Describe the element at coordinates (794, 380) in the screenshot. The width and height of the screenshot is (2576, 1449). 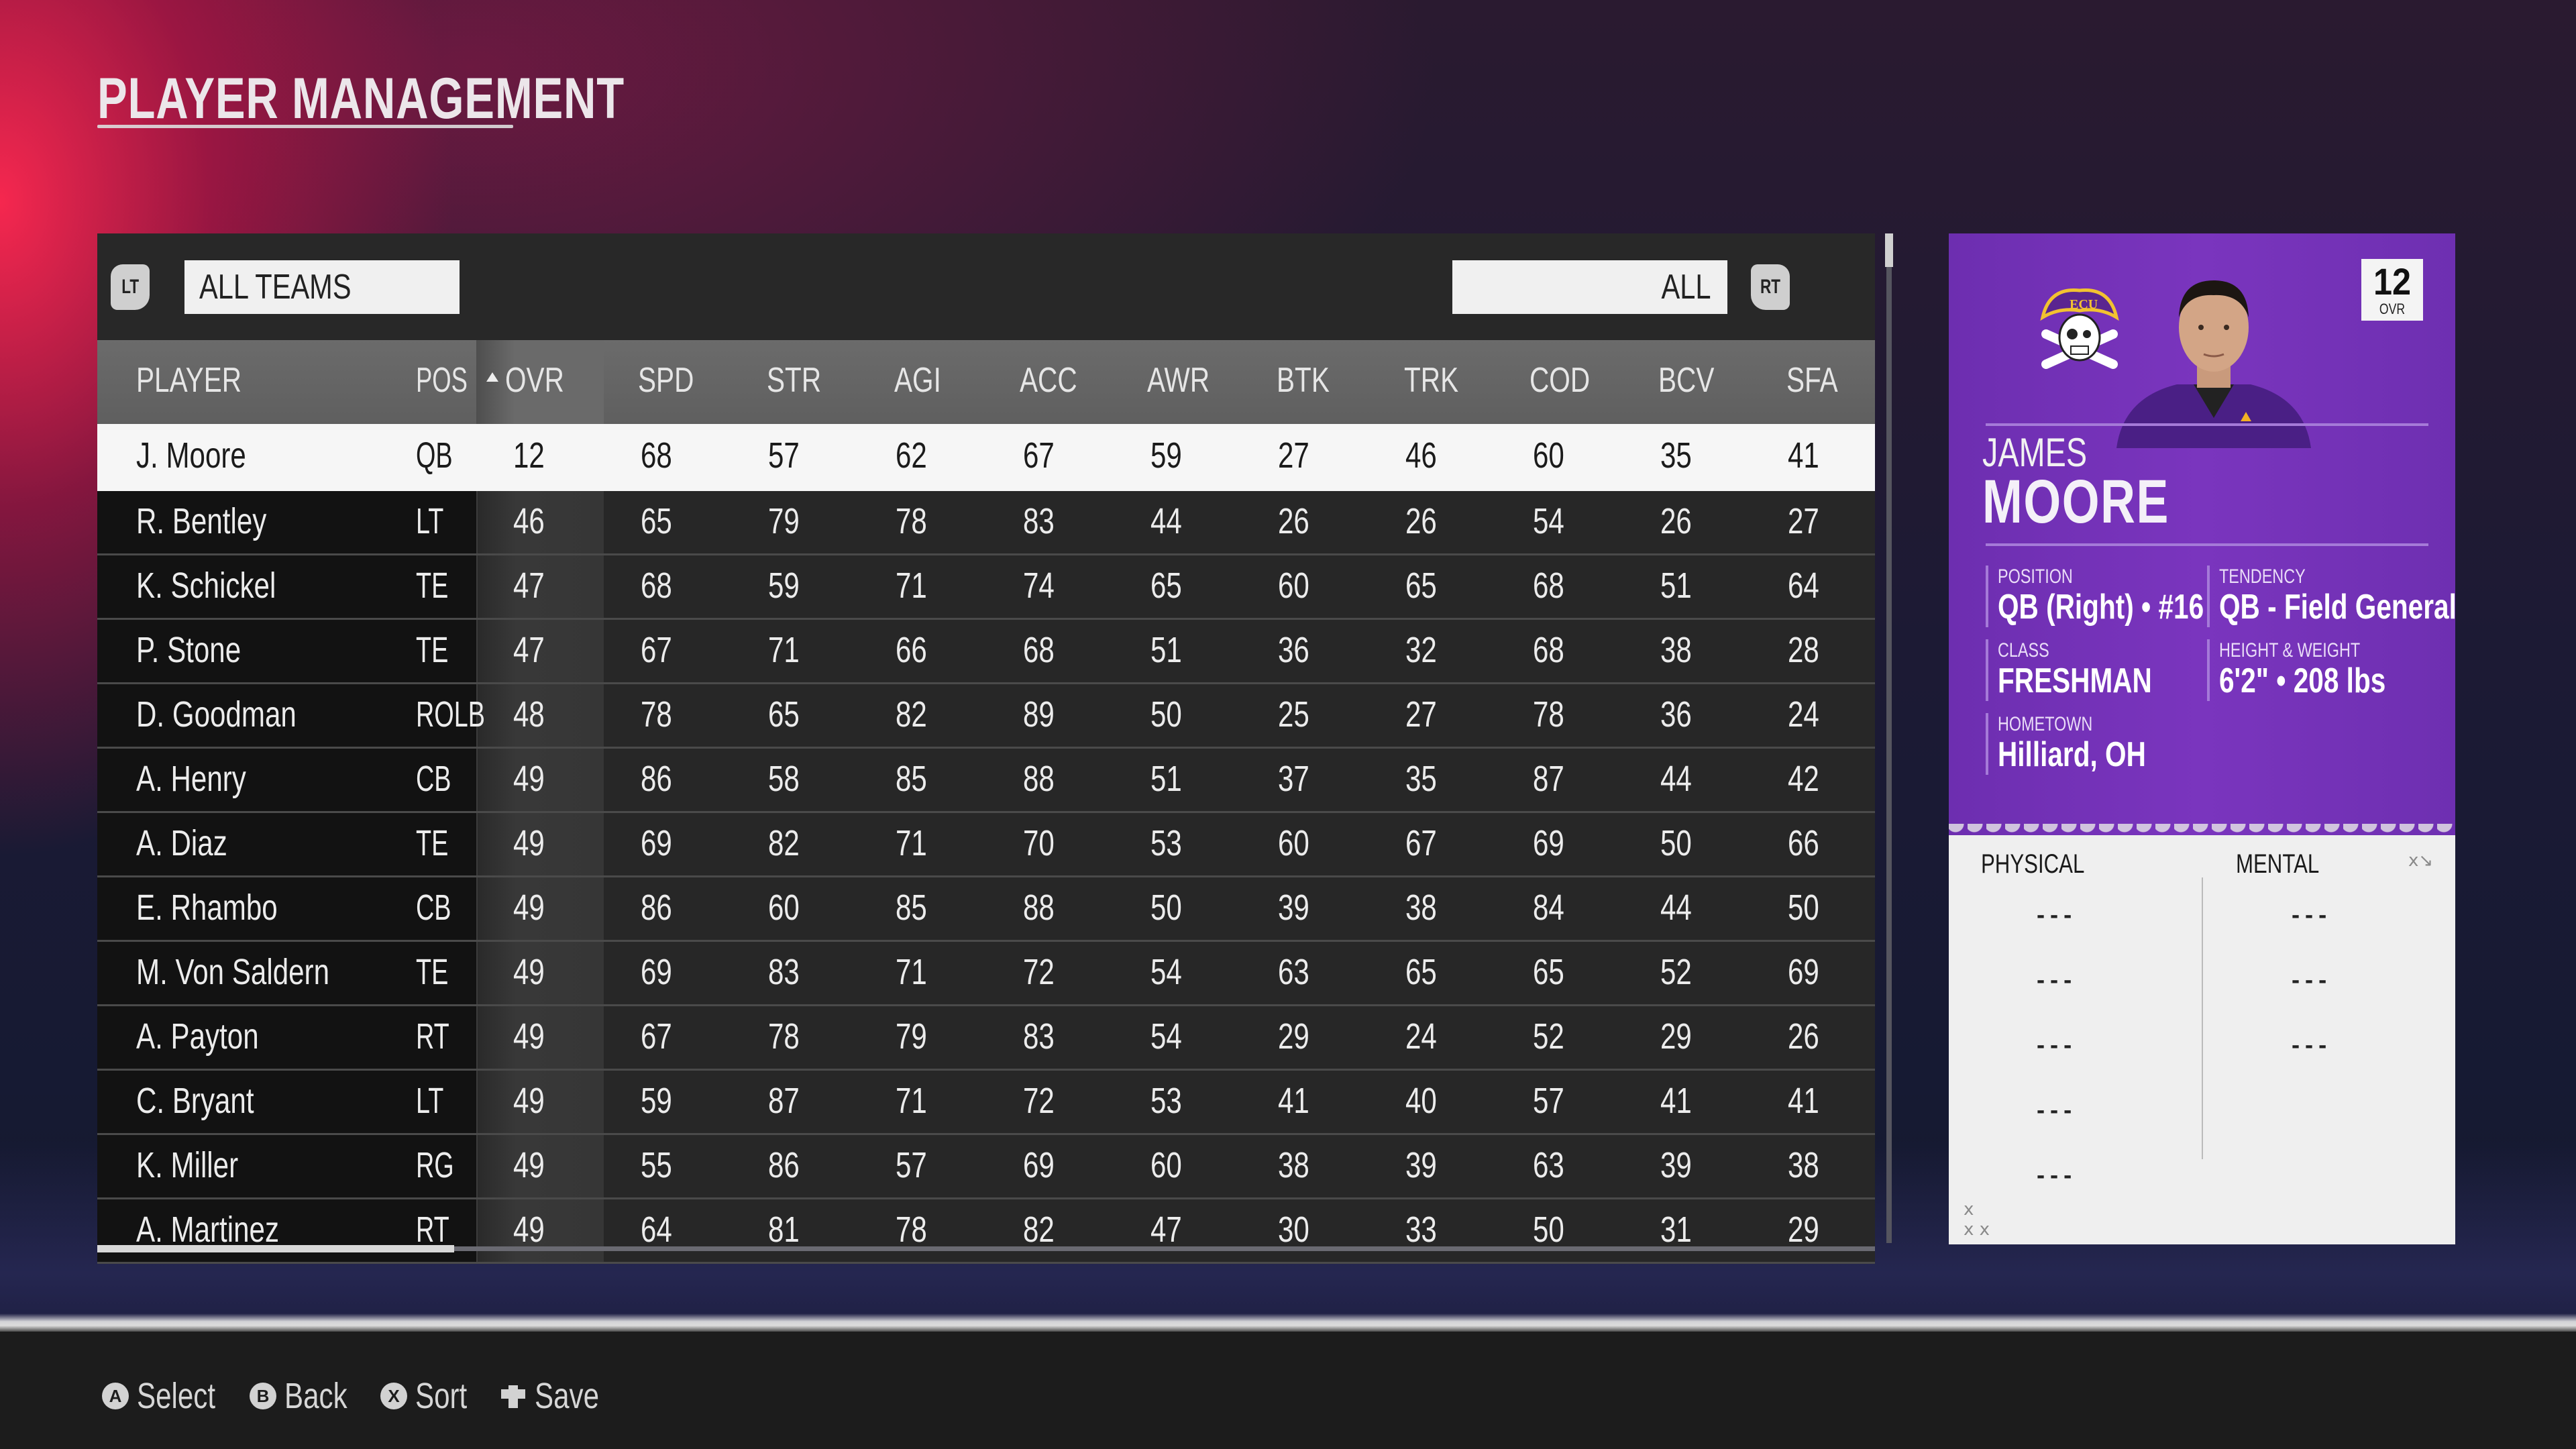
I see `column-header-str: STR` at that location.